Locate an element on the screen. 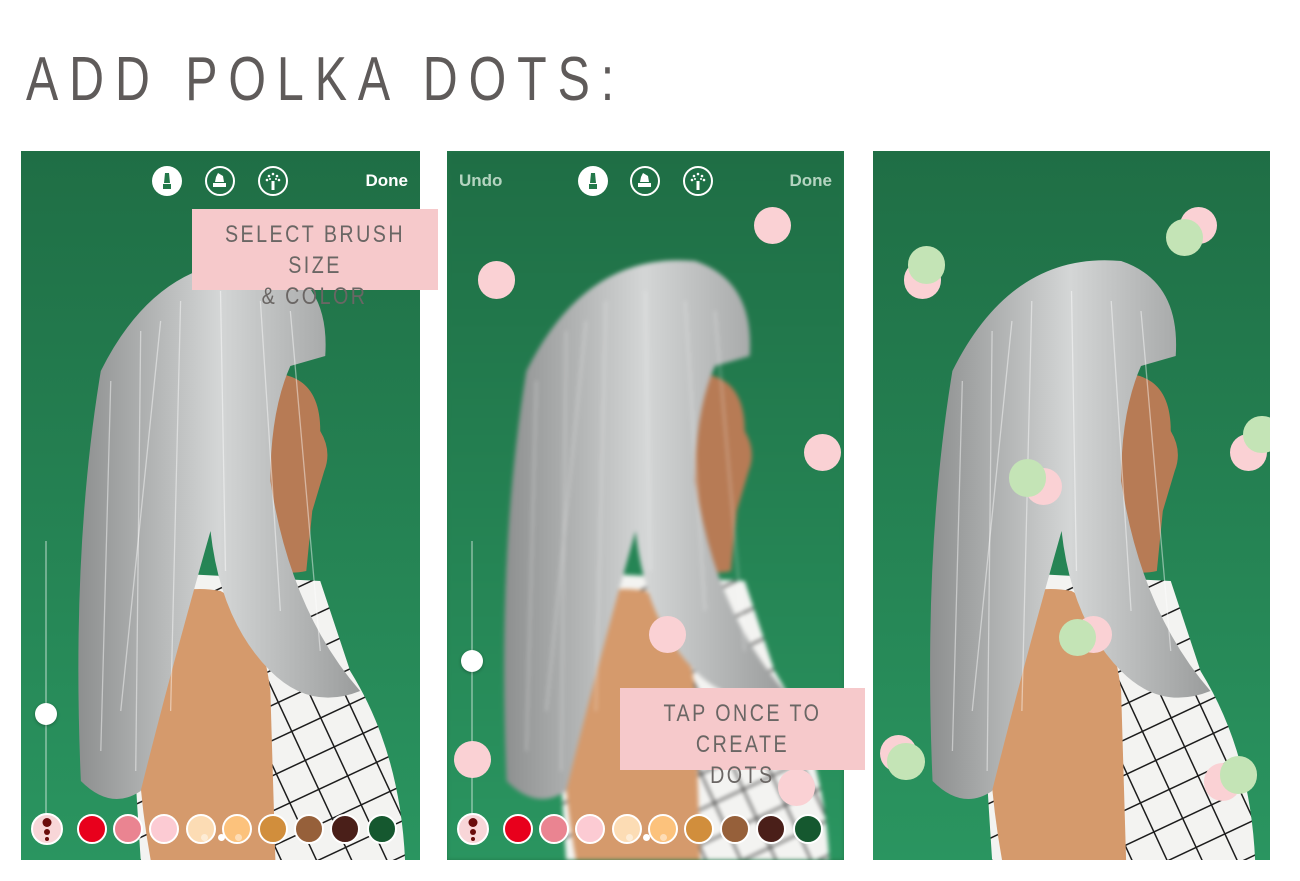 The image size is (1300, 881). editor-toolbar: Done is located at coordinates (220, 181).